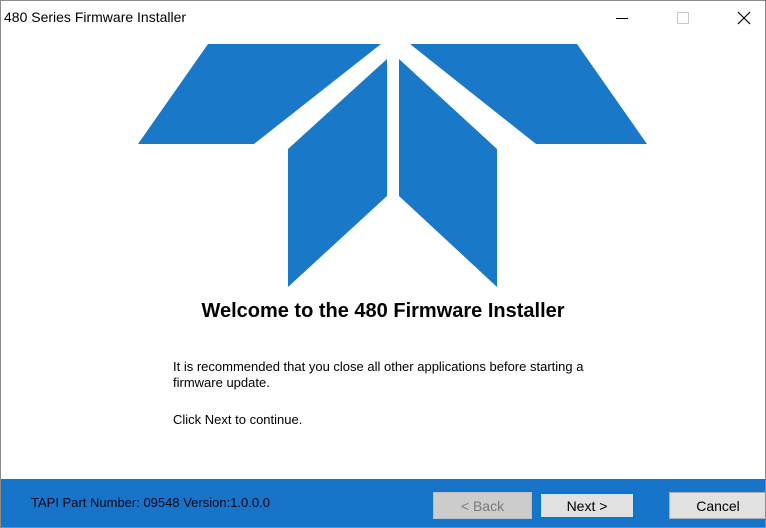 This screenshot has height=528, width=766. I want to click on cancel-button: Cancel, so click(717, 505).